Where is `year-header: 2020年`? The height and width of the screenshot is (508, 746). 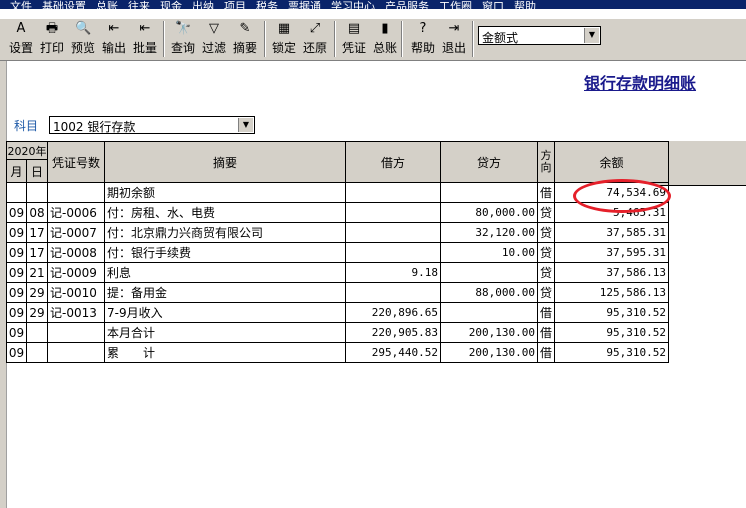
year-header: 2020年 is located at coordinates (27, 150).